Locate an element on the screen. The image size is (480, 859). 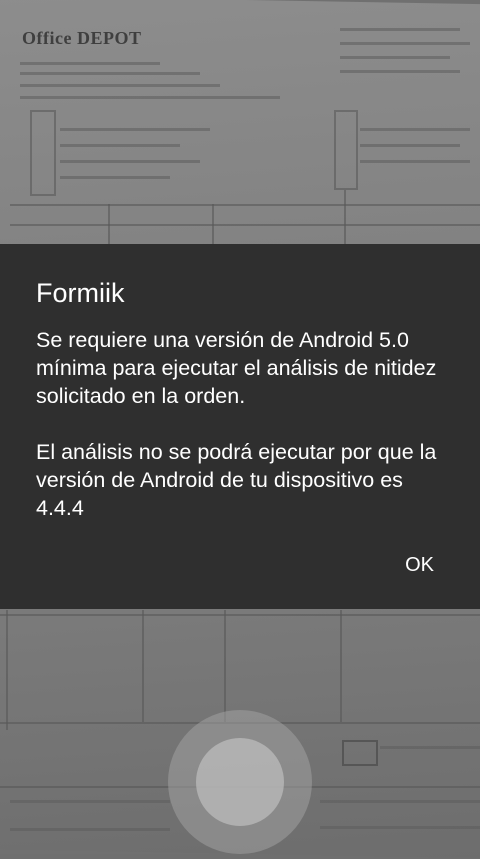
logo-text: Office DEPOT is located at coordinates (82, 38).